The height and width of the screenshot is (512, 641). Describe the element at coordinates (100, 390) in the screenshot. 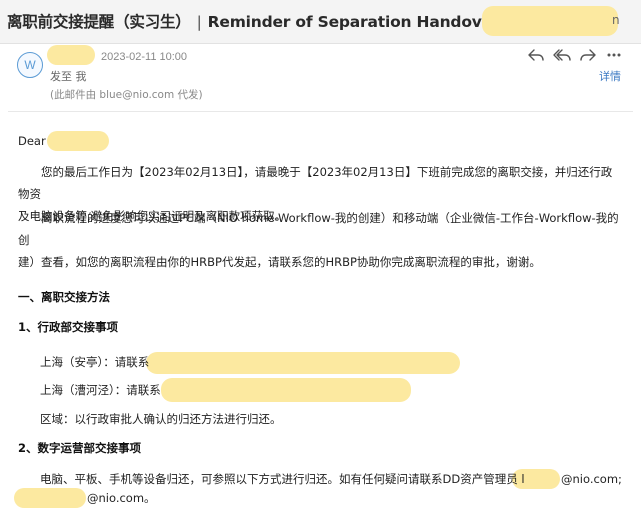

I see `shanghai-caohejing-contact: 上海（漕河泾）：请联系` at that location.